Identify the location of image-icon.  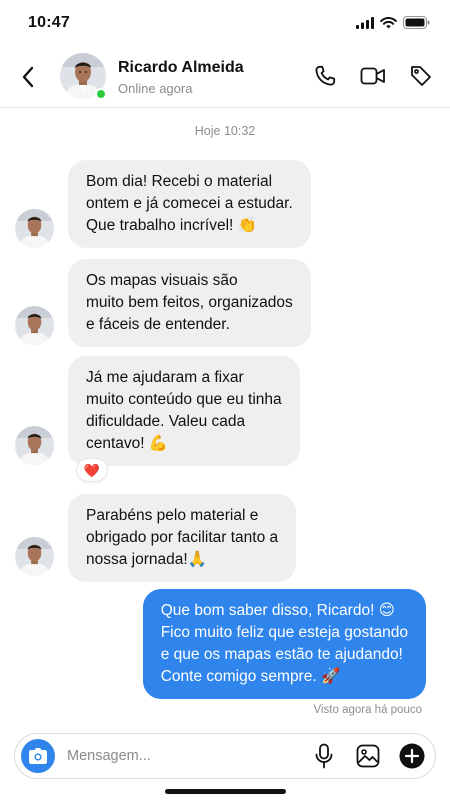
(368, 756).